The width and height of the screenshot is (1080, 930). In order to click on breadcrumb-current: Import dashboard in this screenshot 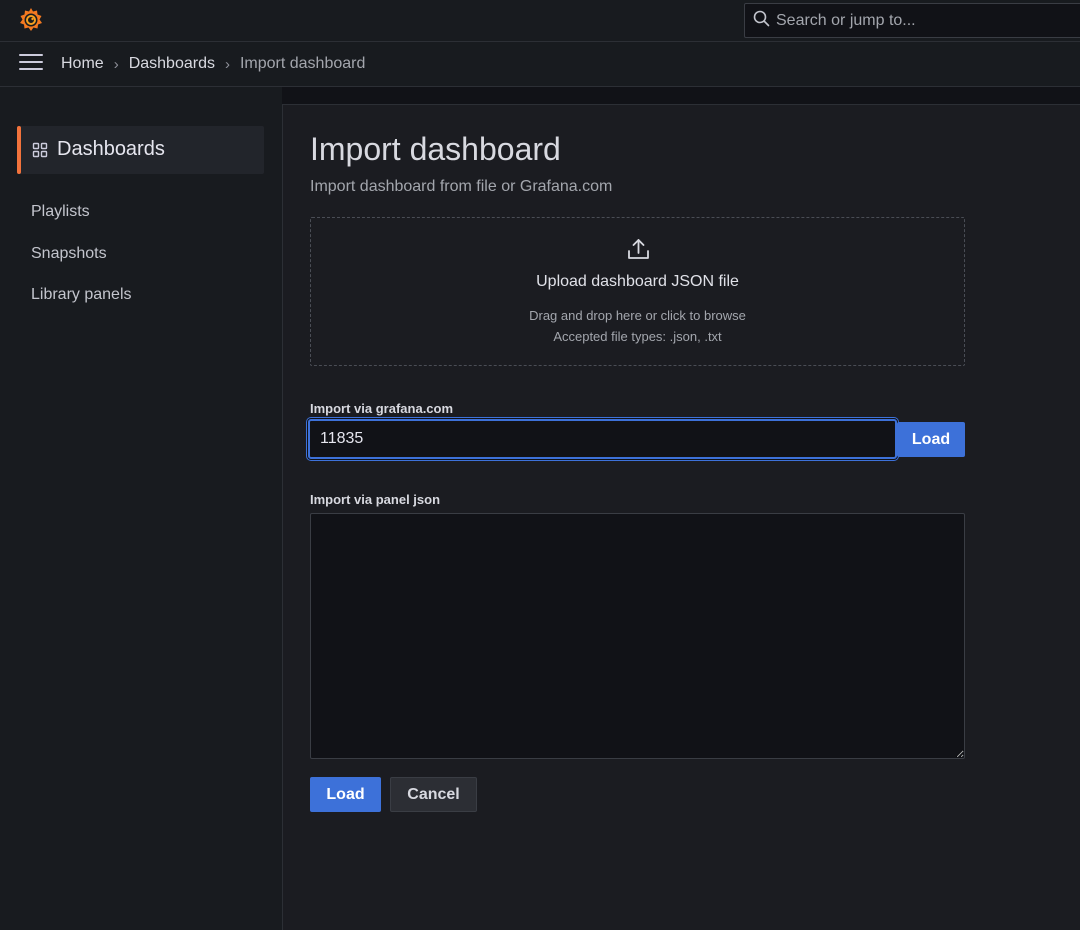, I will do `click(302, 63)`.